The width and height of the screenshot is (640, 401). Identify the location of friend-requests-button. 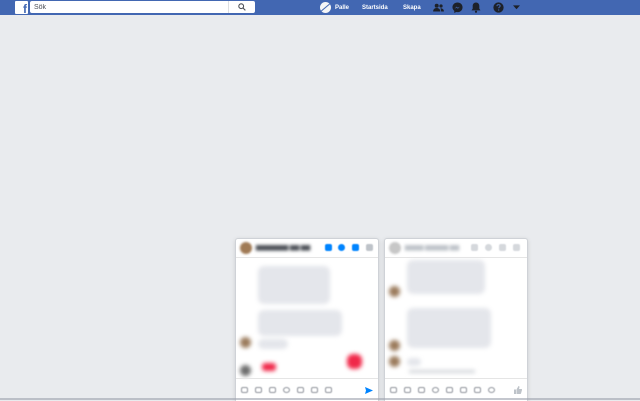
(438, 7).